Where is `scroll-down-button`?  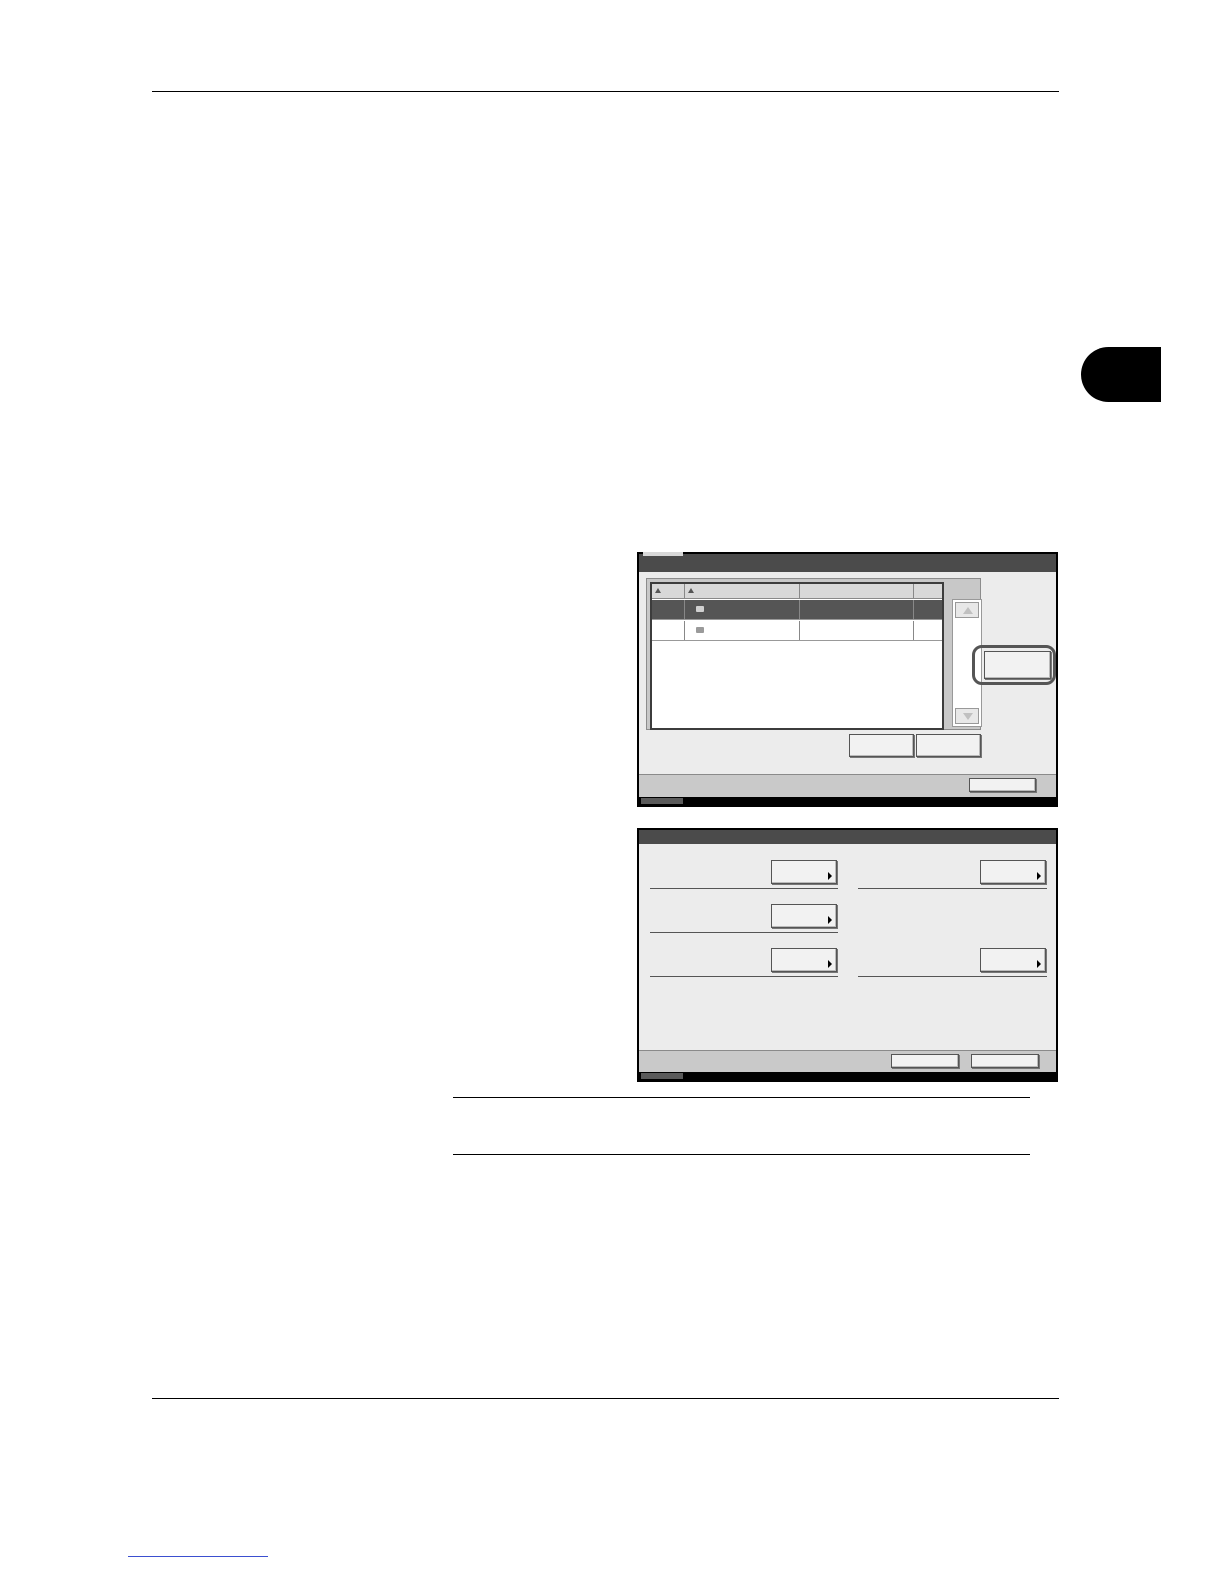
scroll-down-button is located at coordinates (967, 716).